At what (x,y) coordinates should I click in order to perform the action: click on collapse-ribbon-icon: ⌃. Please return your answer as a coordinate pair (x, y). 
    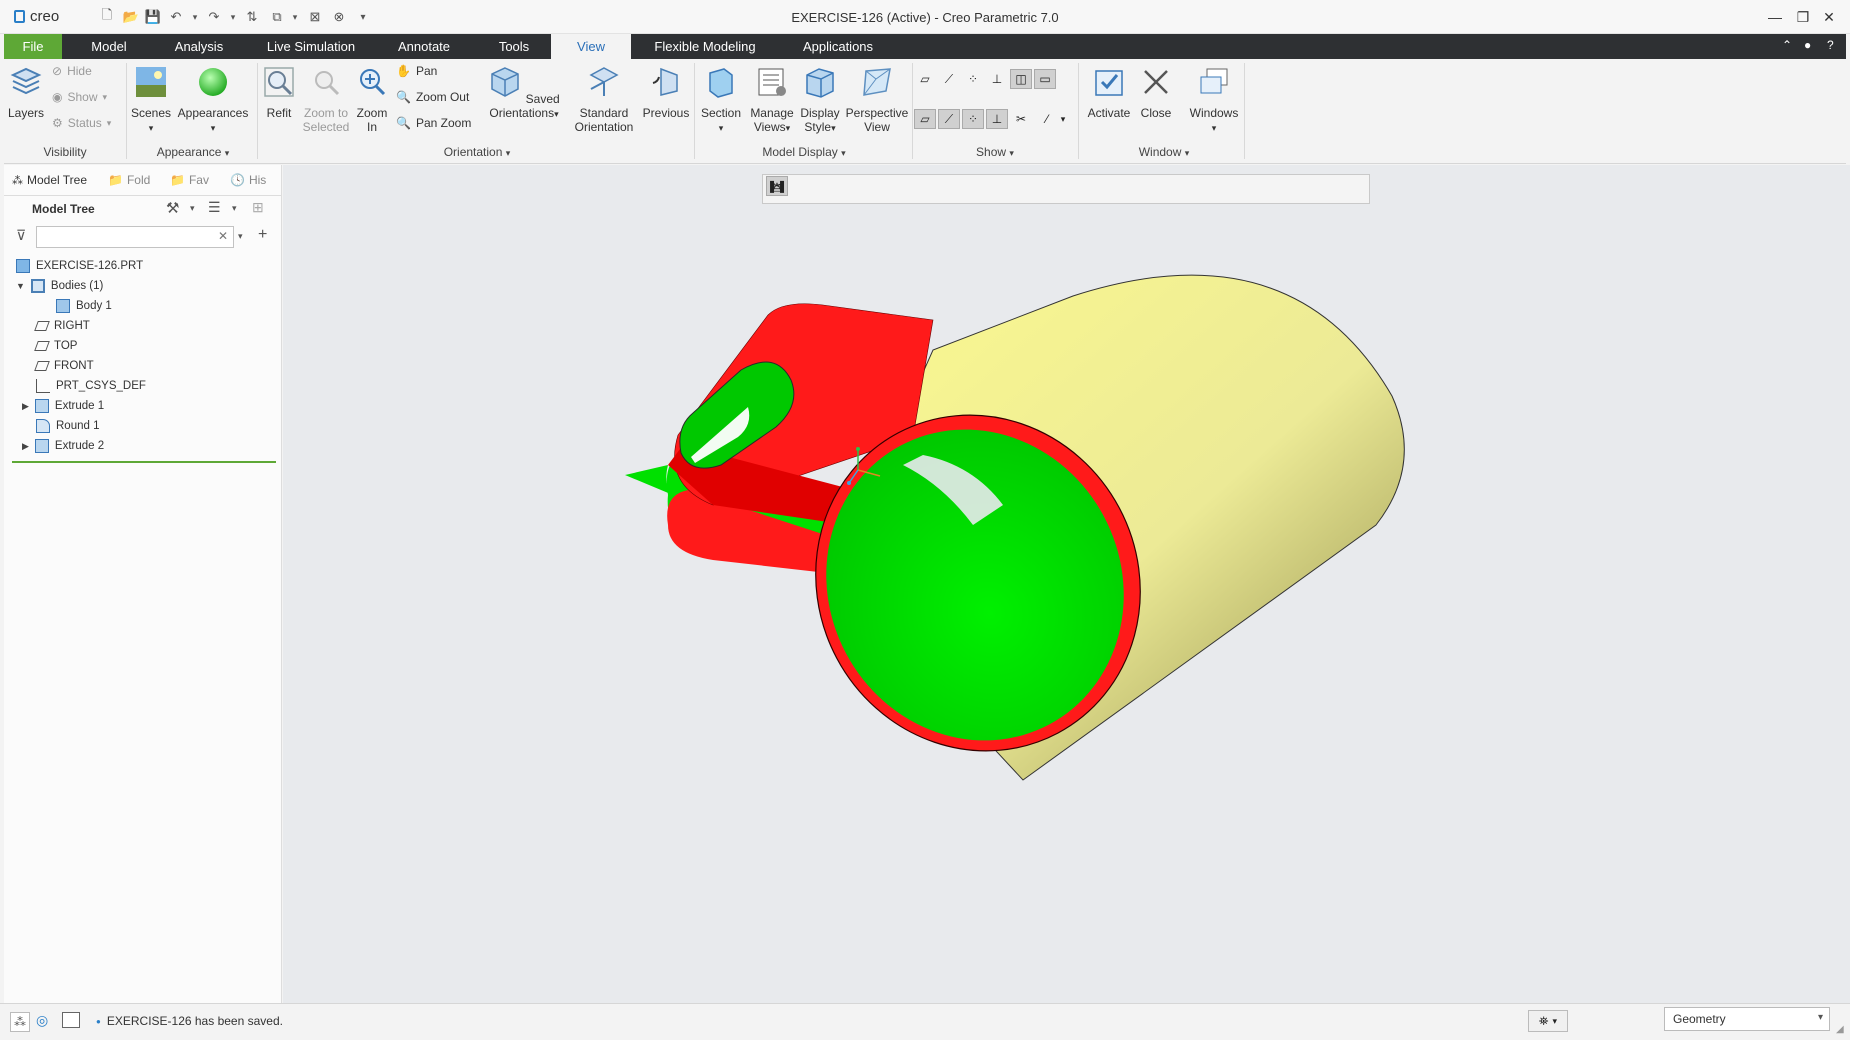
    Looking at the image, I should click on (1787, 45).